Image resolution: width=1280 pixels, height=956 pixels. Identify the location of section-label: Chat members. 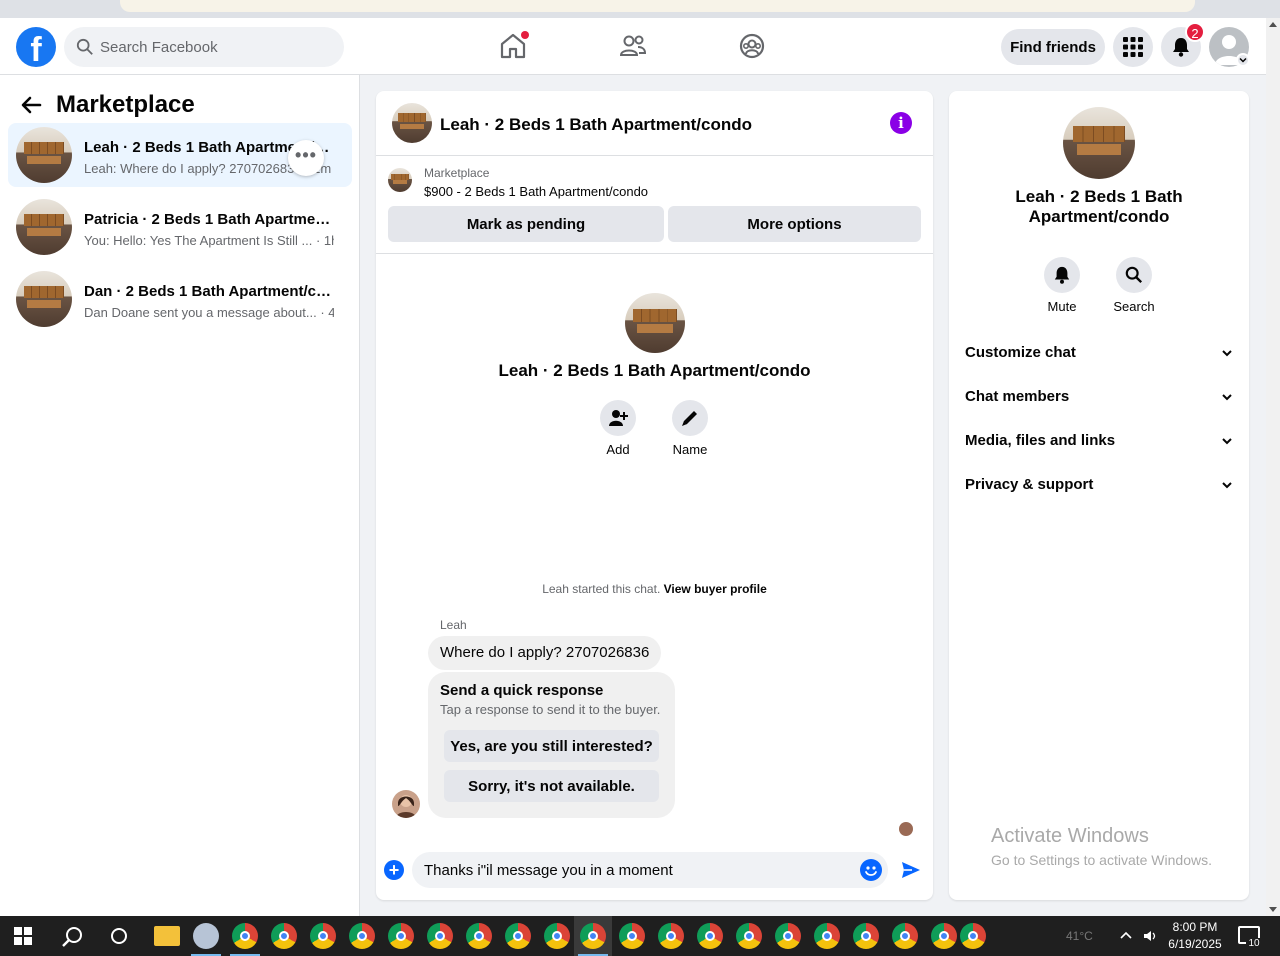
(1017, 396).